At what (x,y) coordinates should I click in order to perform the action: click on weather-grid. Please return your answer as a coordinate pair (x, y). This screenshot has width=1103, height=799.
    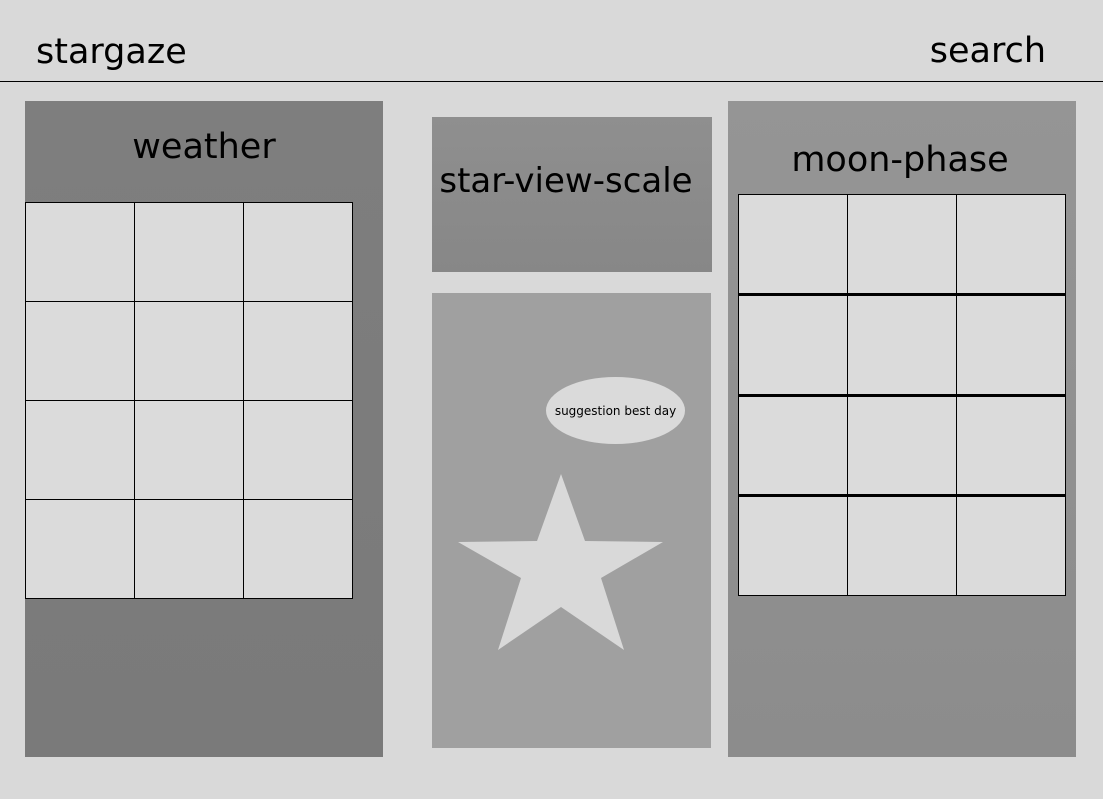
    Looking at the image, I should click on (189, 400).